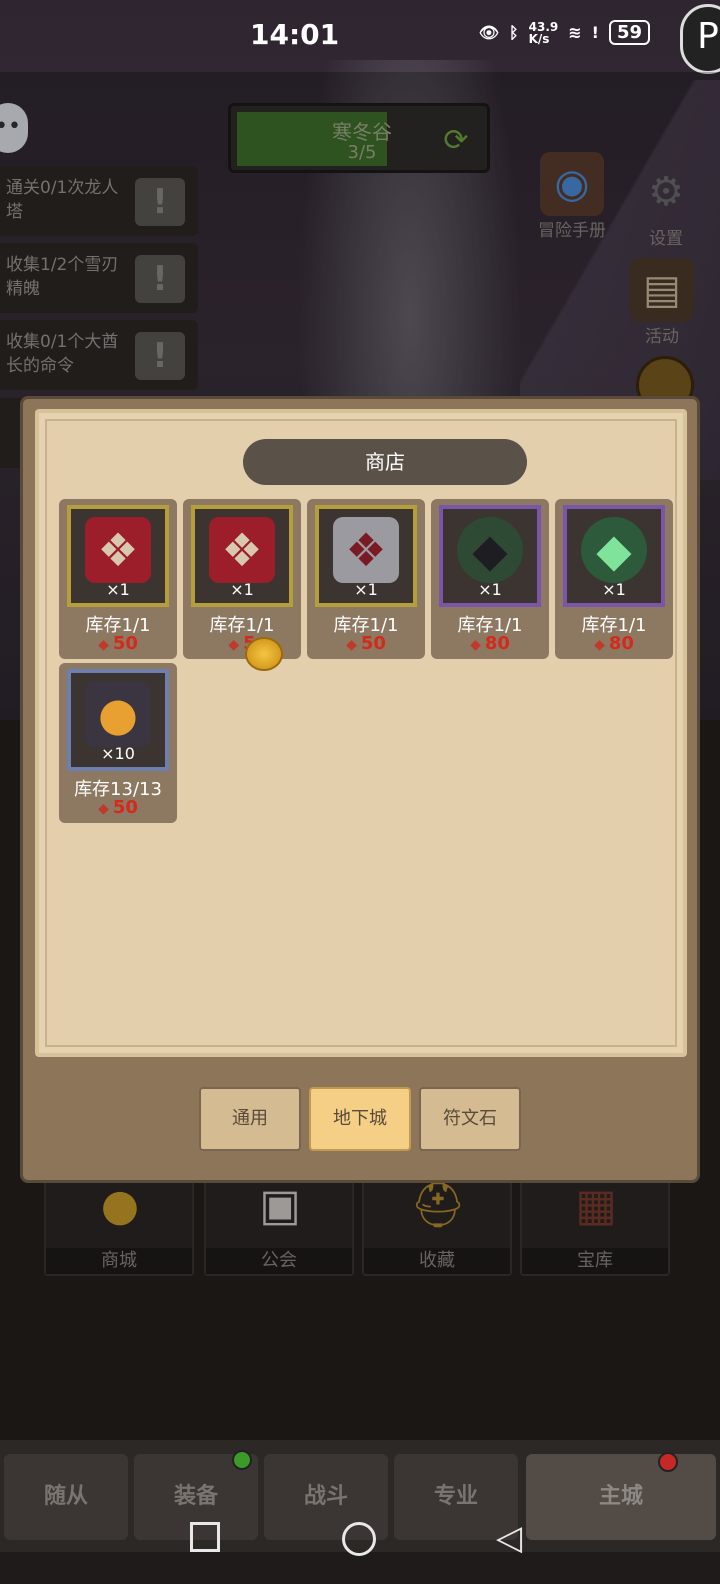 This screenshot has width=720, height=1584. Describe the element at coordinates (118, 714) in the screenshot. I see `dark-stone-icon: ●` at that location.